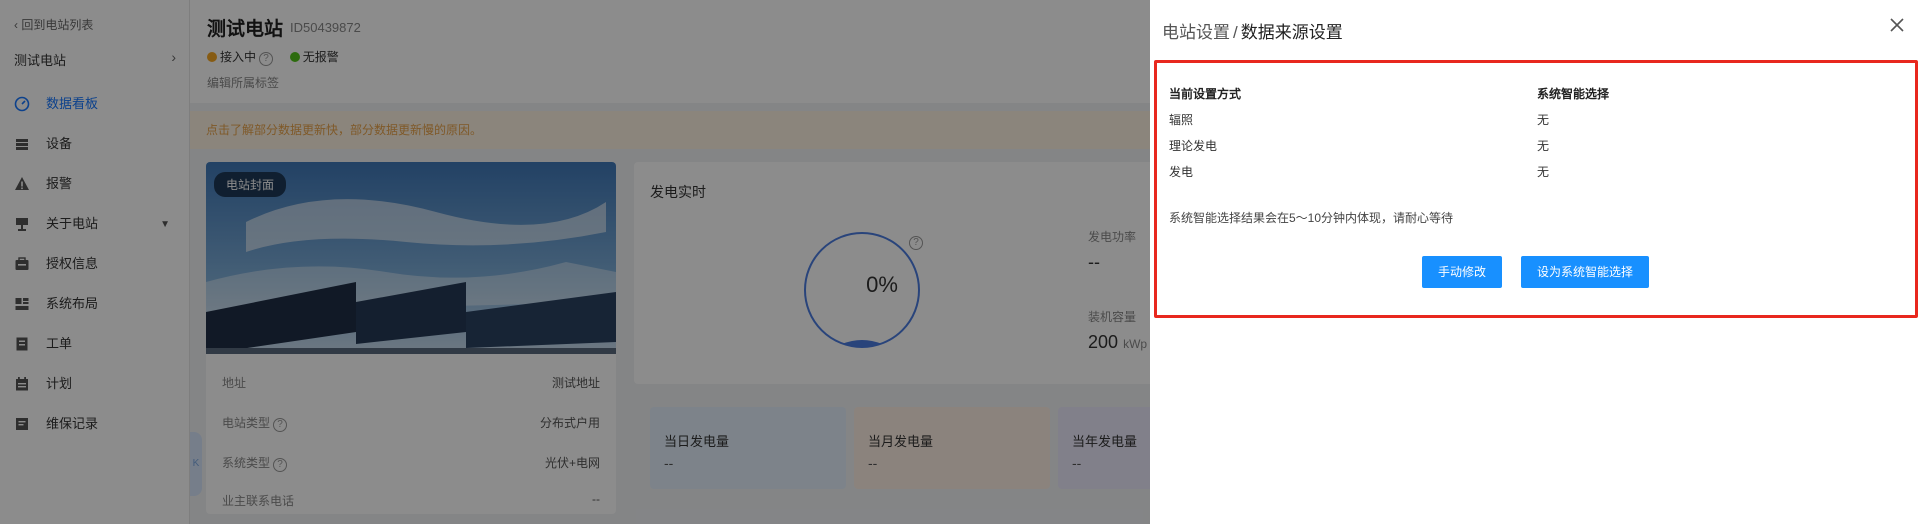 This screenshot has width=1918, height=524. I want to click on breadcrumb-parent: 电站设置, so click(1196, 32).